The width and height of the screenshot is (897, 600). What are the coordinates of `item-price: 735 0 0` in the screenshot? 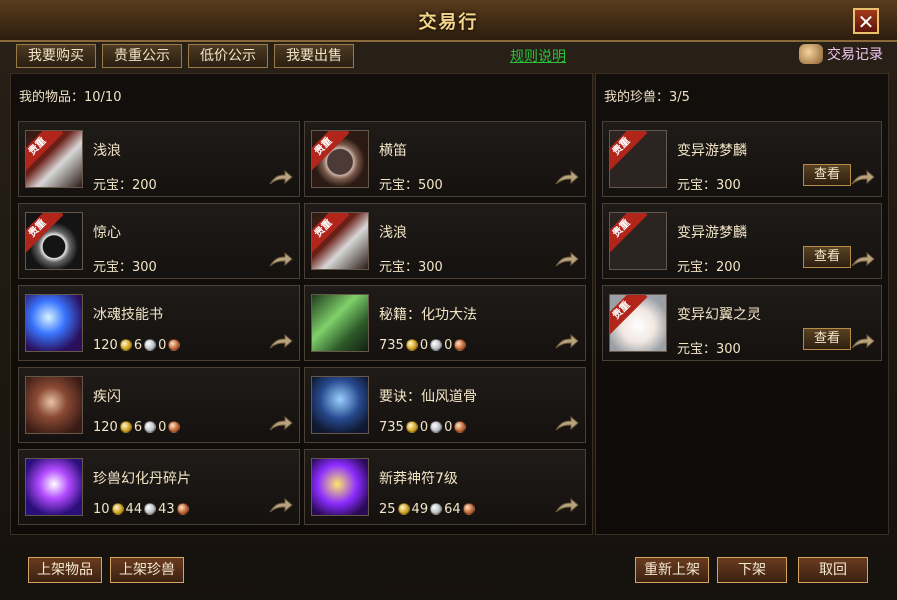 It's located at (423, 427).